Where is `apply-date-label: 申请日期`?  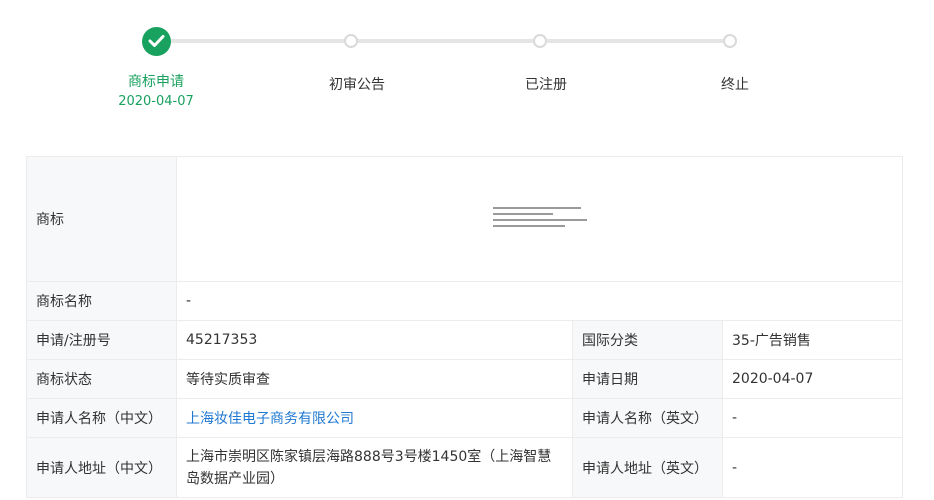
apply-date-label: 申请日期 is located at coordinates (647, 379).